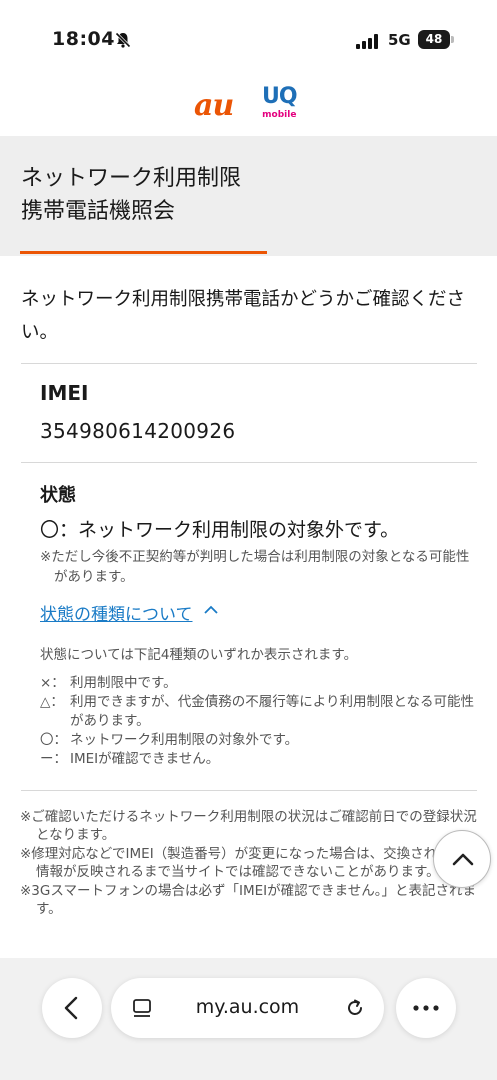 This screenshot has height=1080, width=497. I want to click on state-description: 利用できますが、代金債務の不履行等により利用制限となる可能性があります。, so click(272, 711).